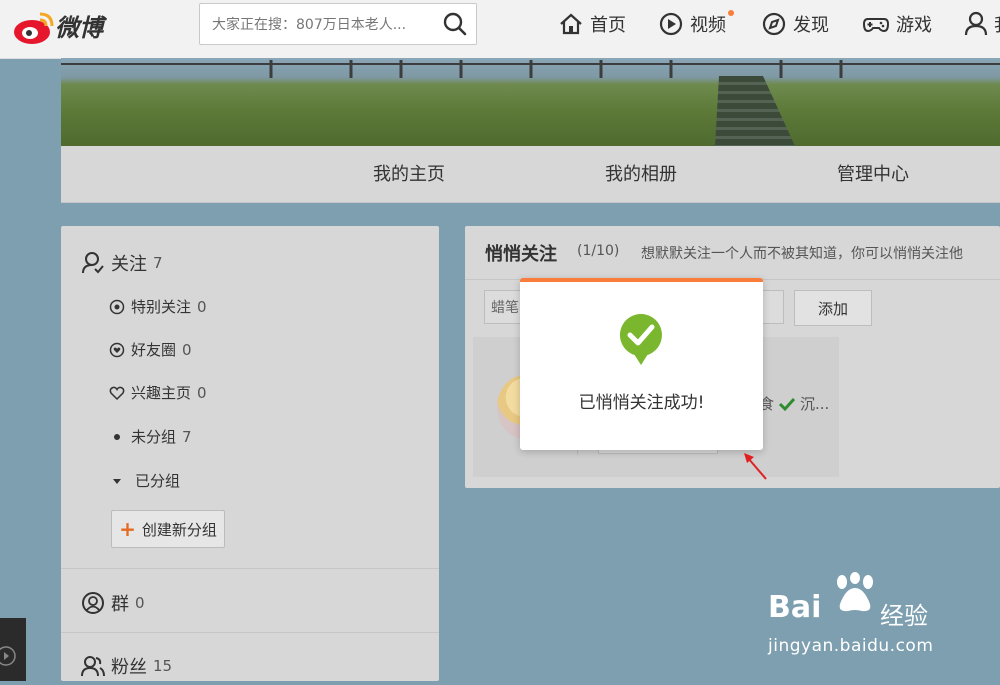 The width and height of the screenshot is (1000, 685). I want to click on home-icon, so click(571, 24).